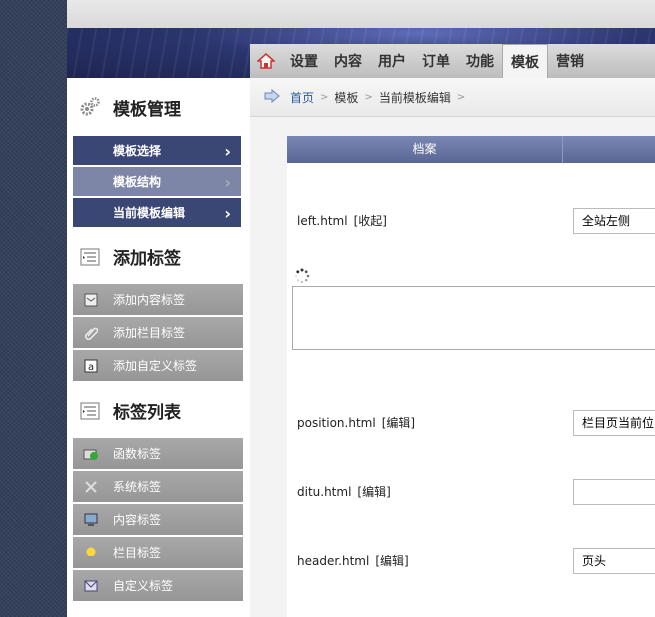  What do you see at coordinates (480, 61) in the screenshot?
I see `nav-item-functions: 功能` at bounding box center [480, 61].